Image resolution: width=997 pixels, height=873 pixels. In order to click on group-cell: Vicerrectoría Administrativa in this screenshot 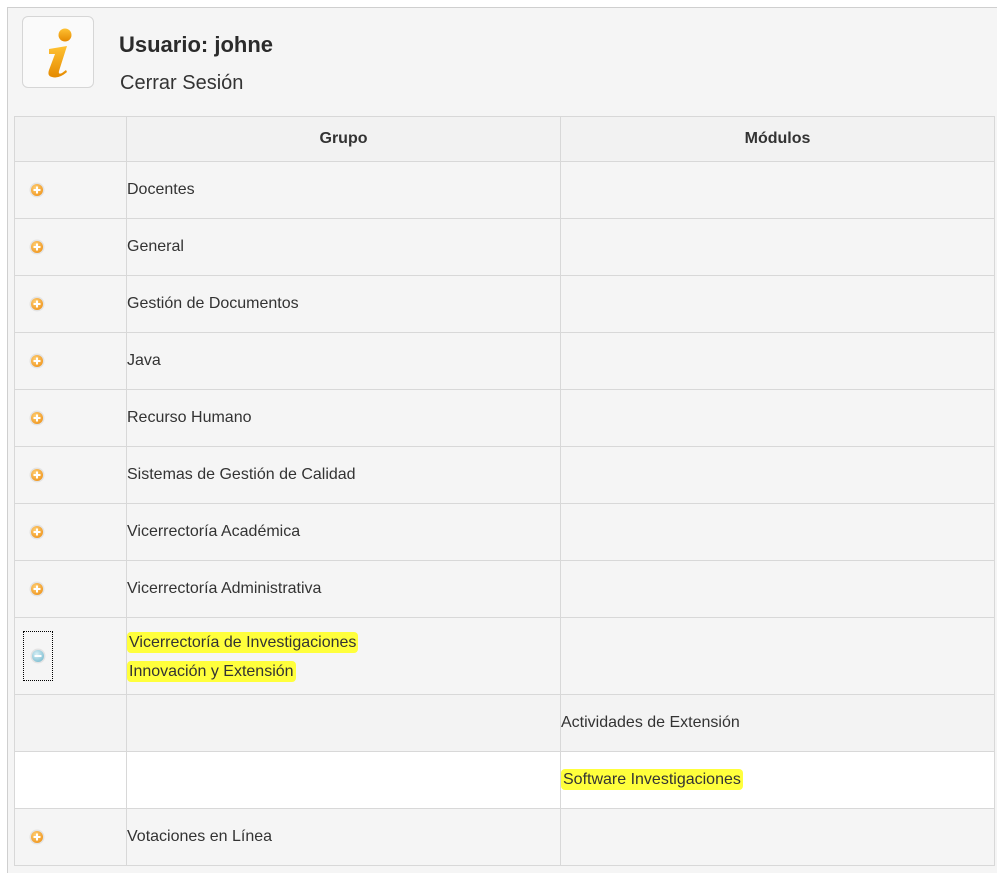, I will do `click(343, 589)`.